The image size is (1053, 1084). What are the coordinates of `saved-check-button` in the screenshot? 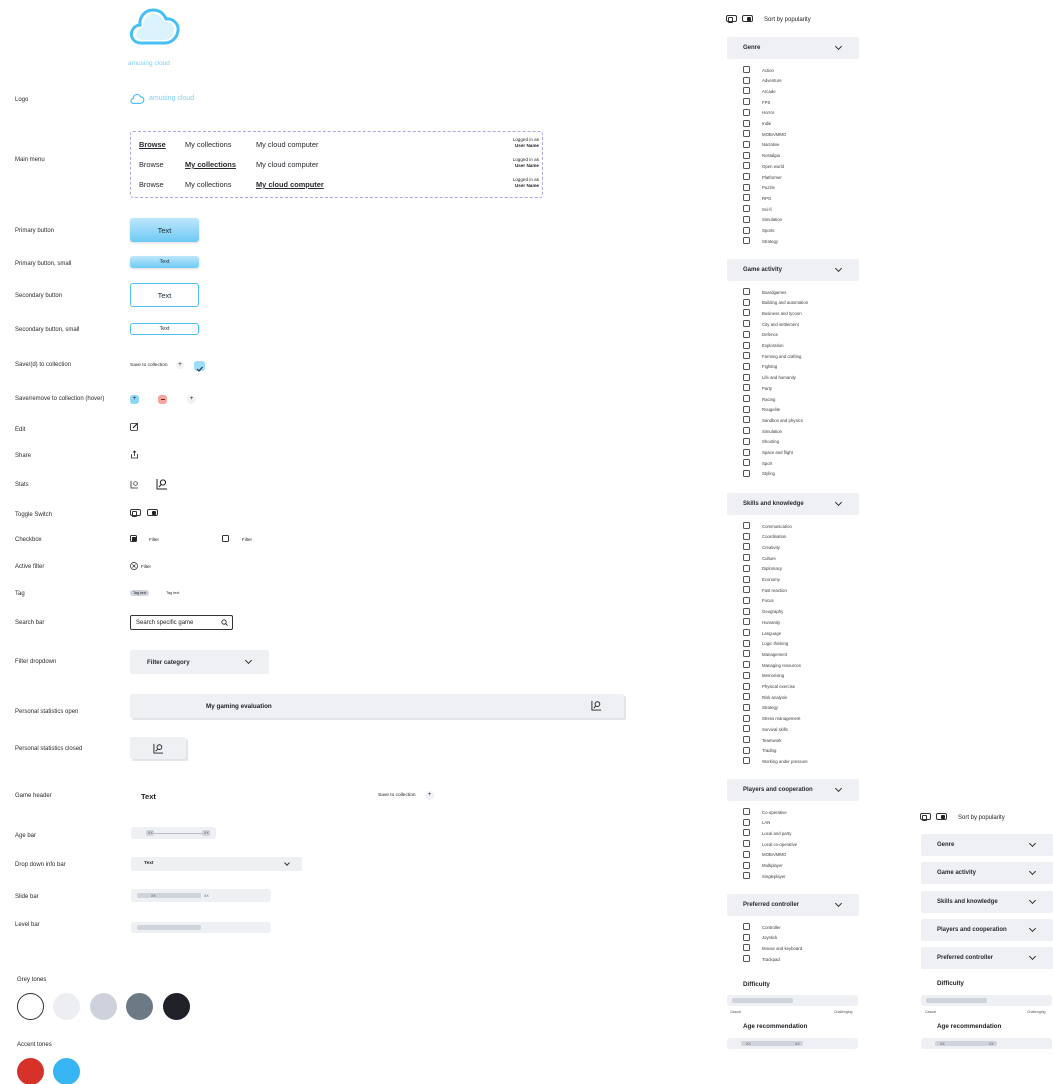 It's located at (199, 366).